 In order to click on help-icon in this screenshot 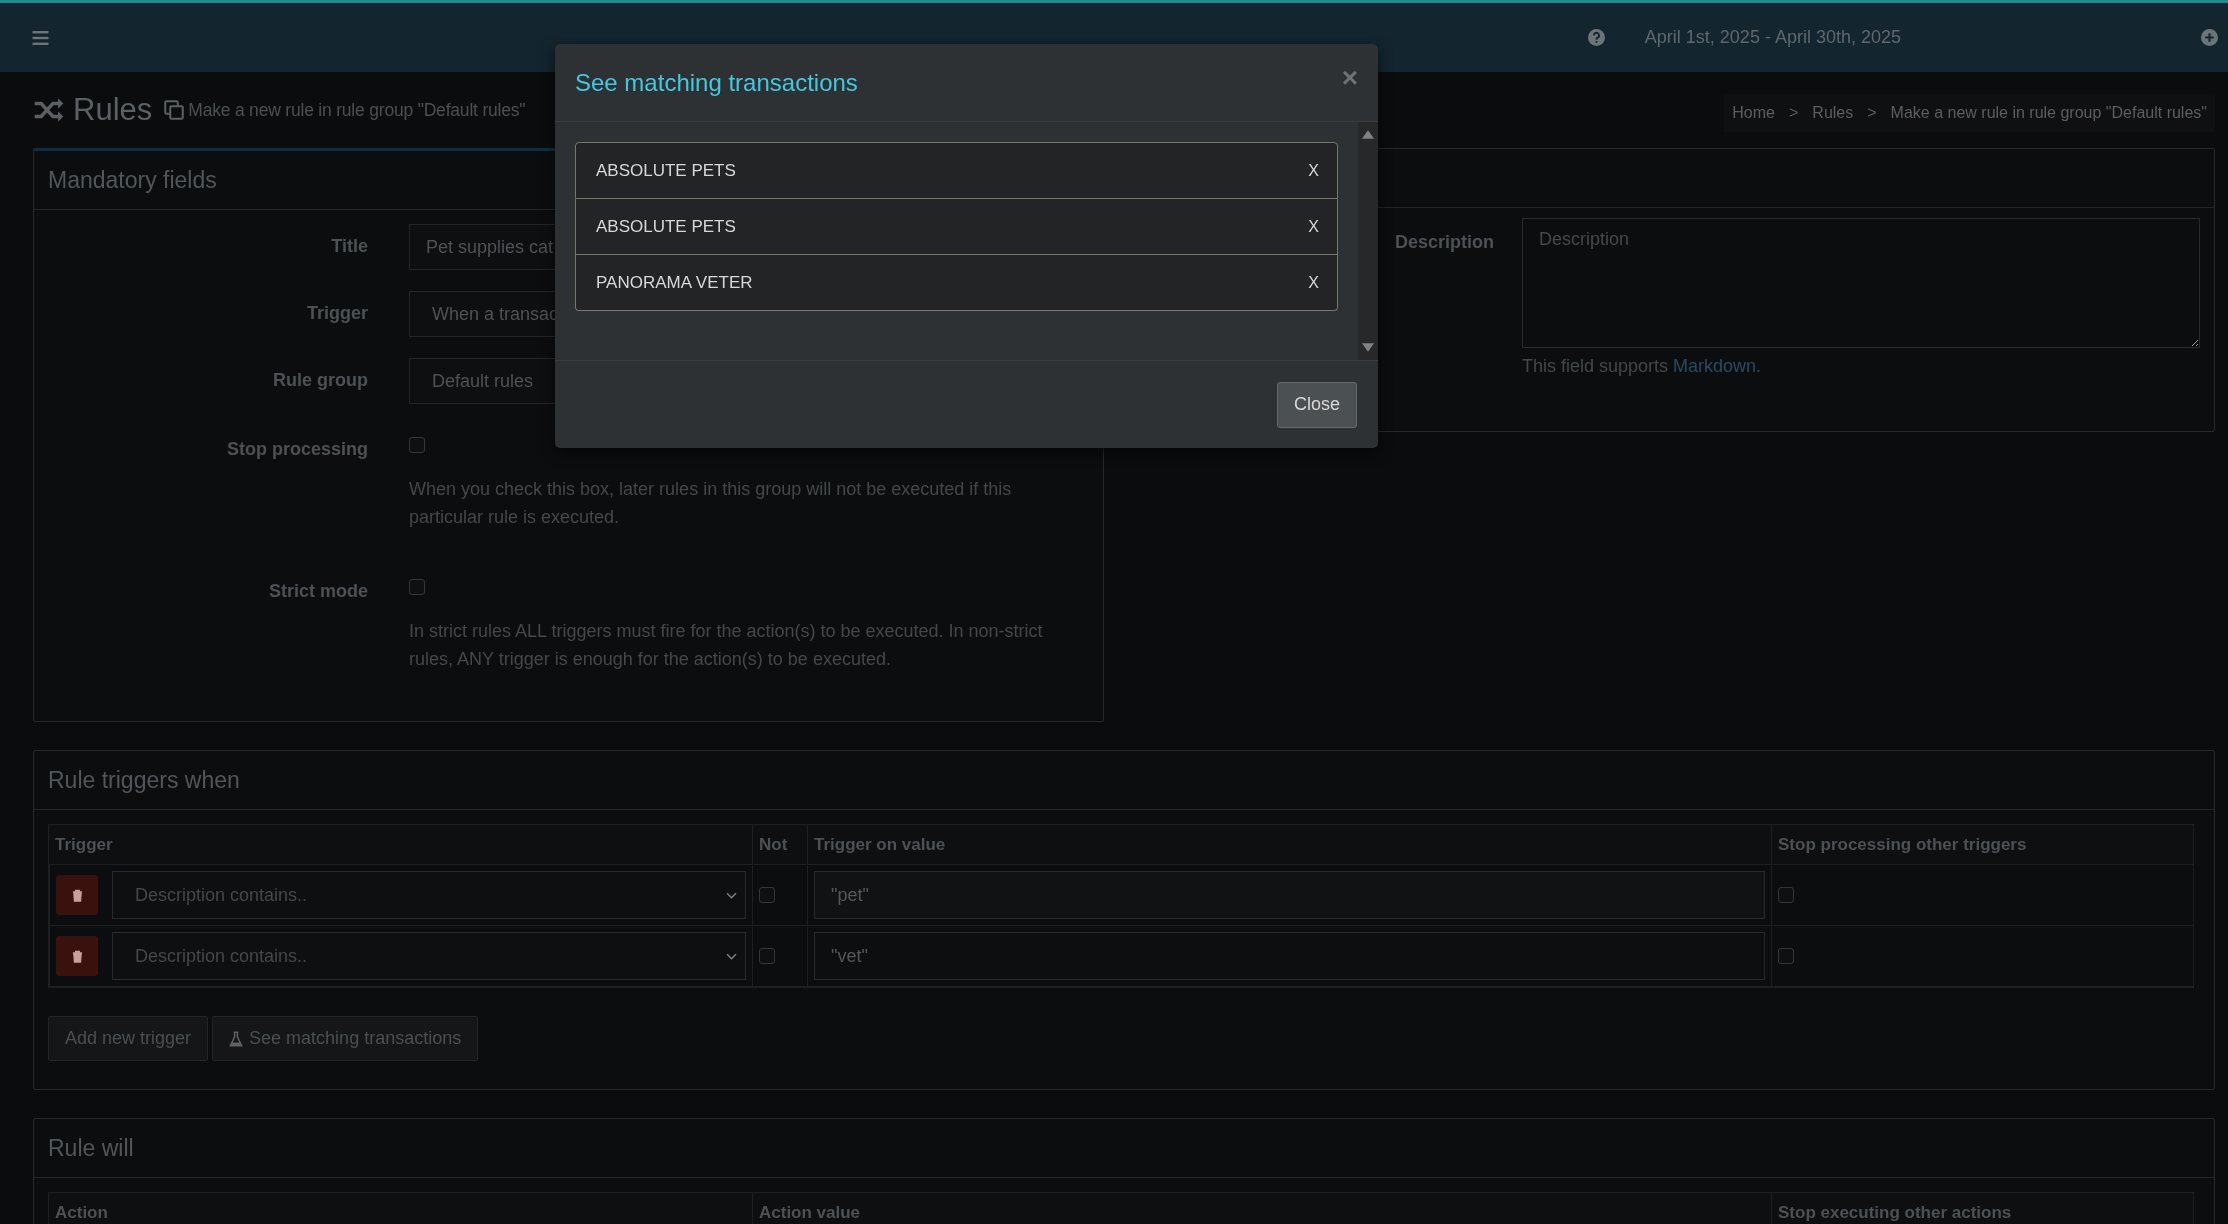, I will do `click(1596, 37)`.